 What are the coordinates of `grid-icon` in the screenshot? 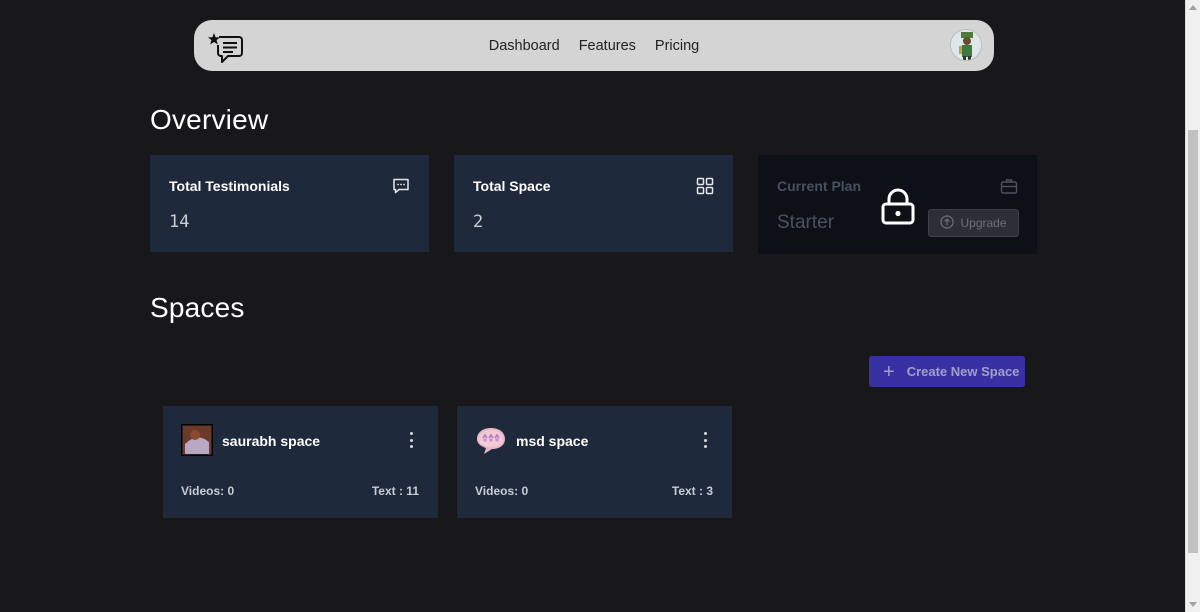 It's located at (705, 186).